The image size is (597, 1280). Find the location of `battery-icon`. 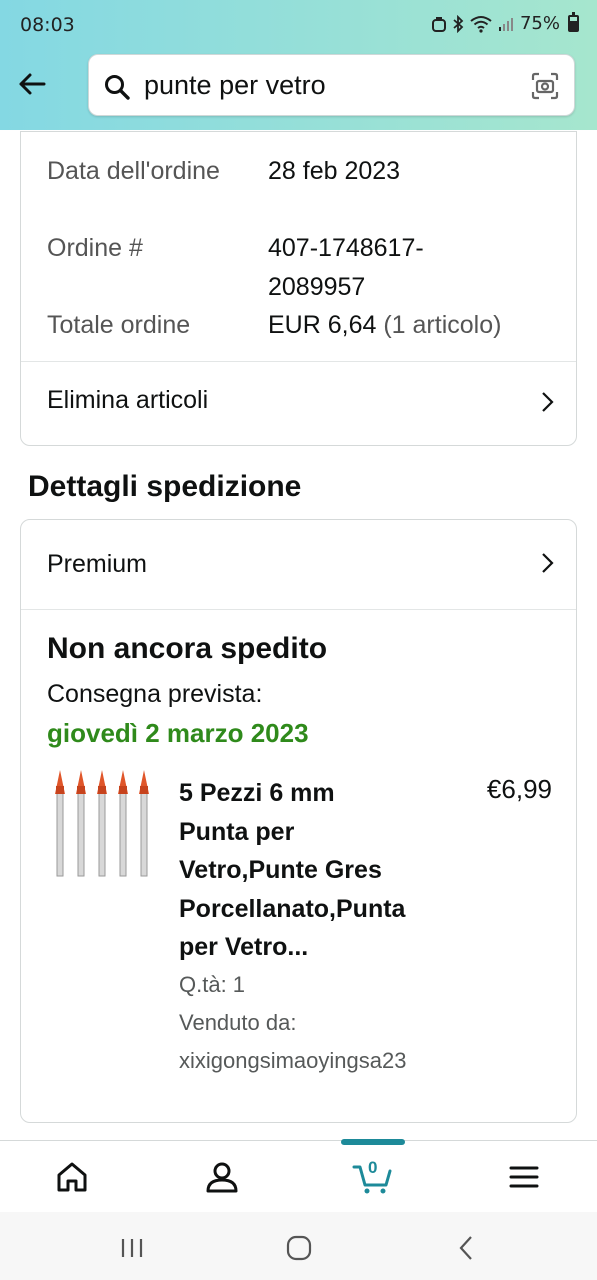

battery-icon is located at coordinates (573, 22).